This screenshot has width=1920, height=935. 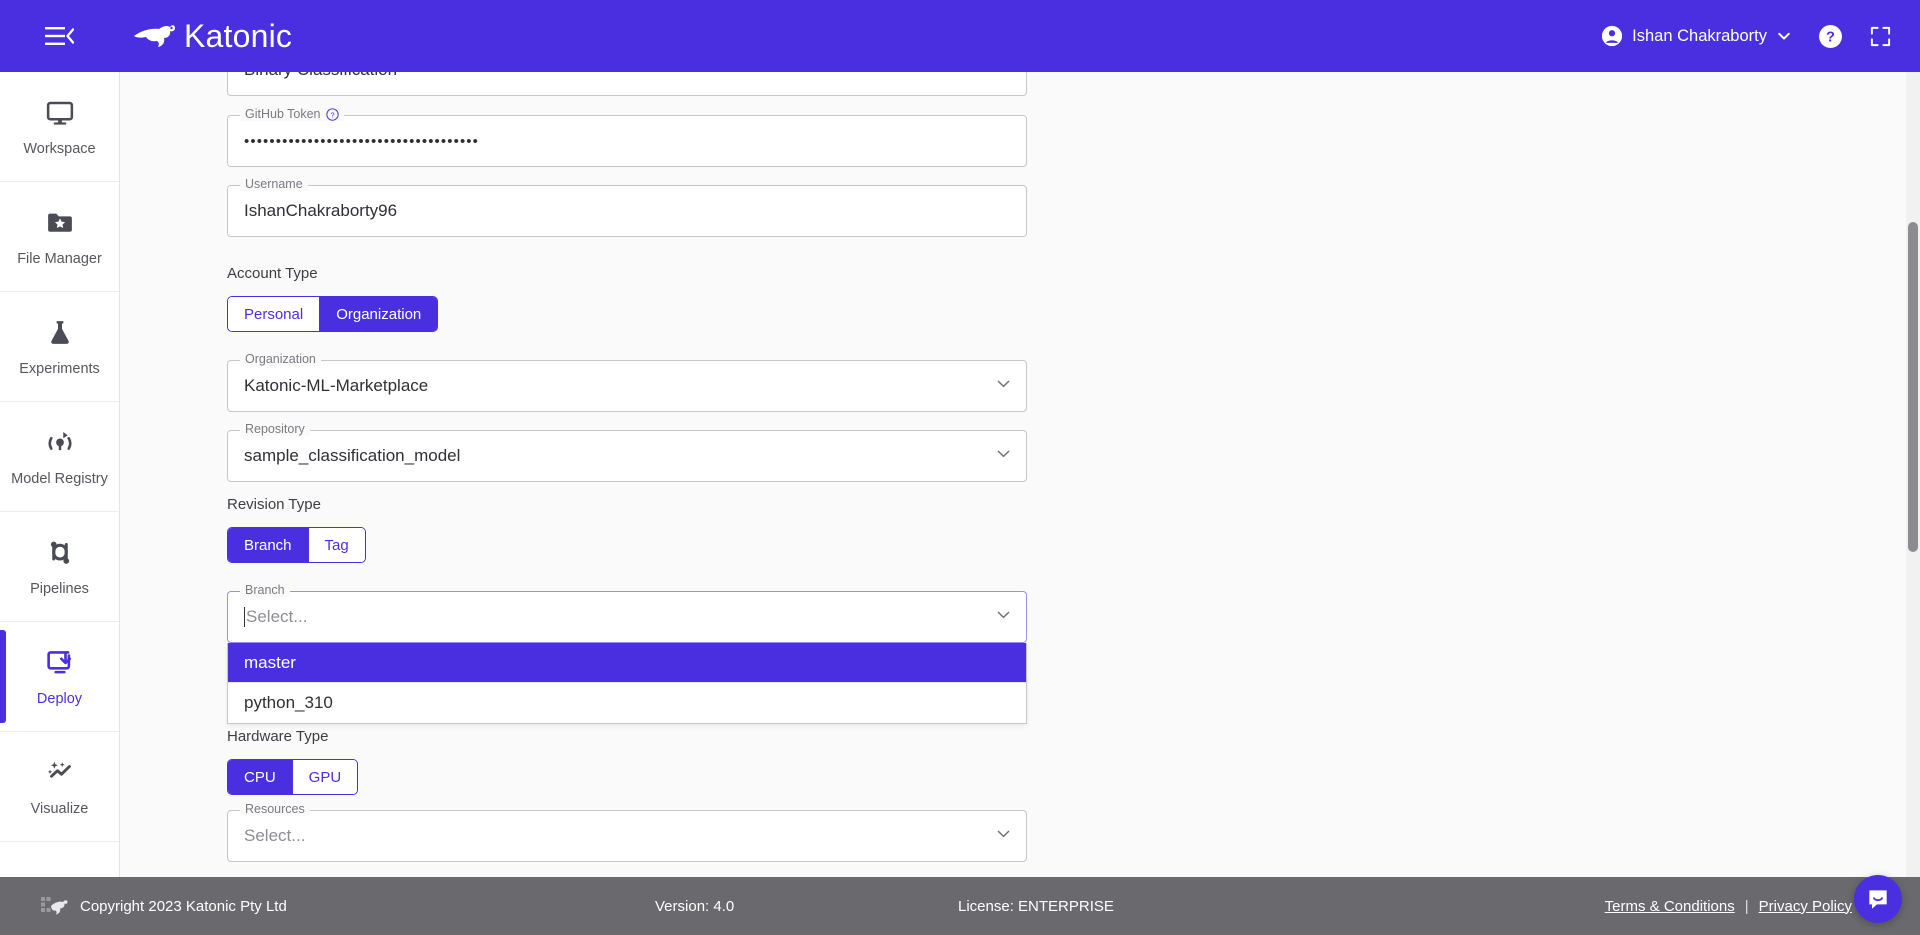 I want to click on user-name-label: Ishan Chakraborty, so click(x=1699, y=35).